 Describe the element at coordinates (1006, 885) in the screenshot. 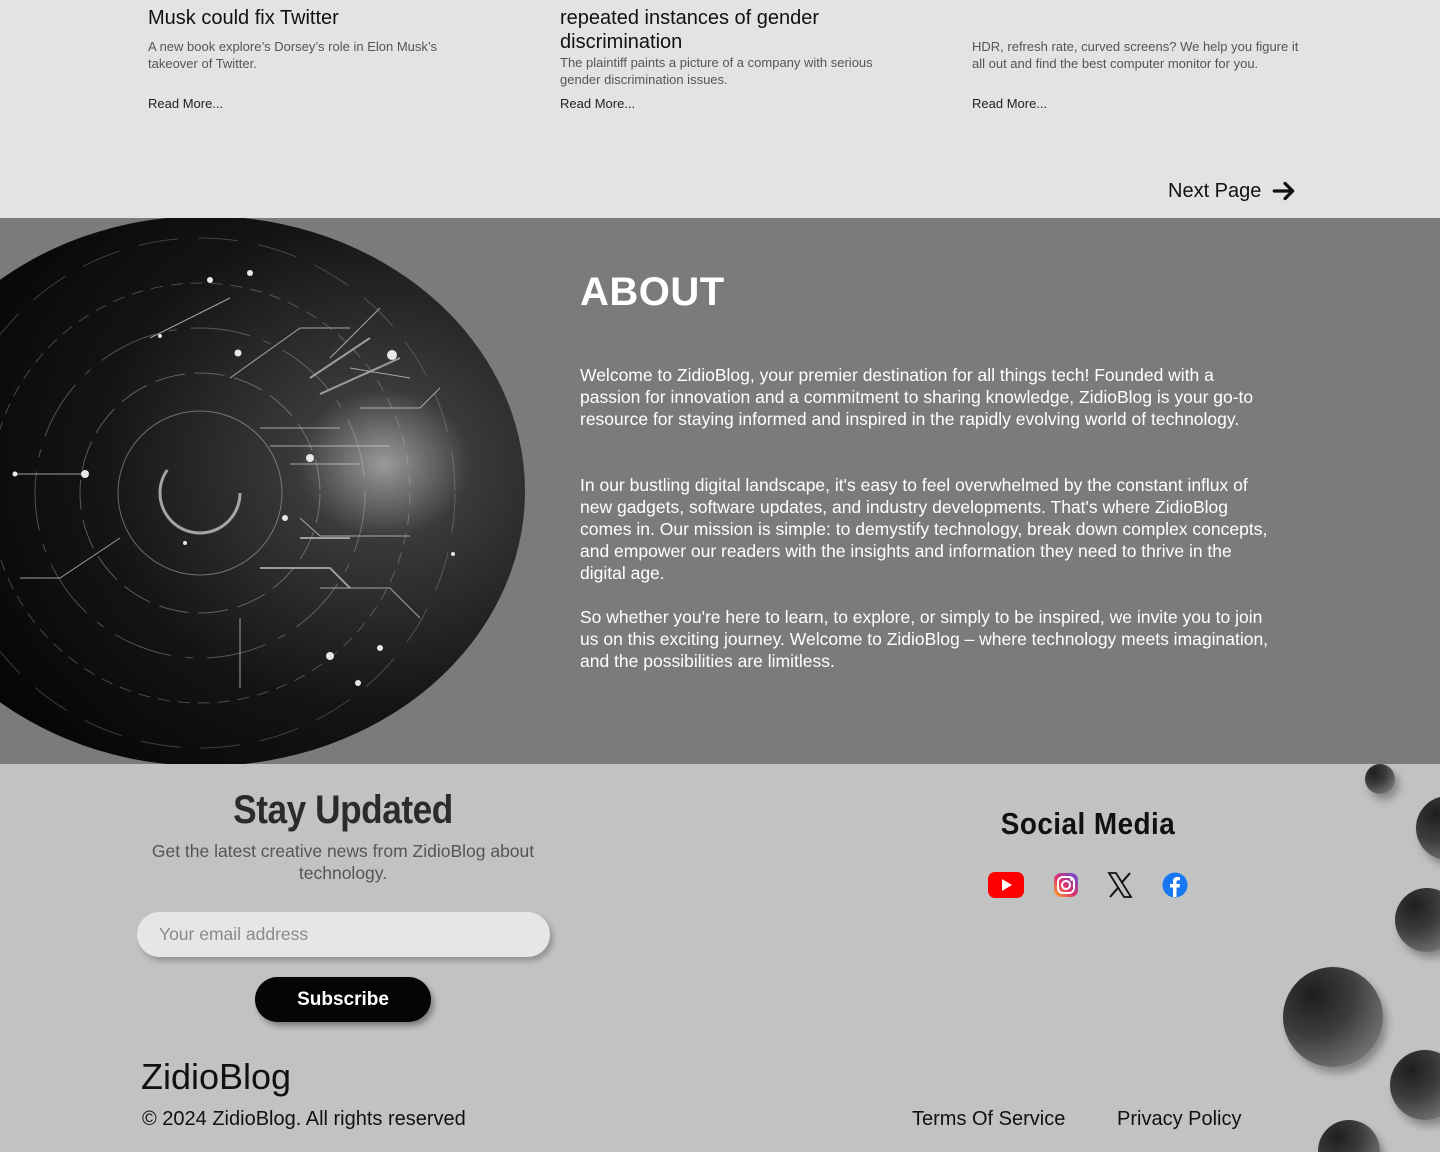

I see `youtube-icon` at that location.